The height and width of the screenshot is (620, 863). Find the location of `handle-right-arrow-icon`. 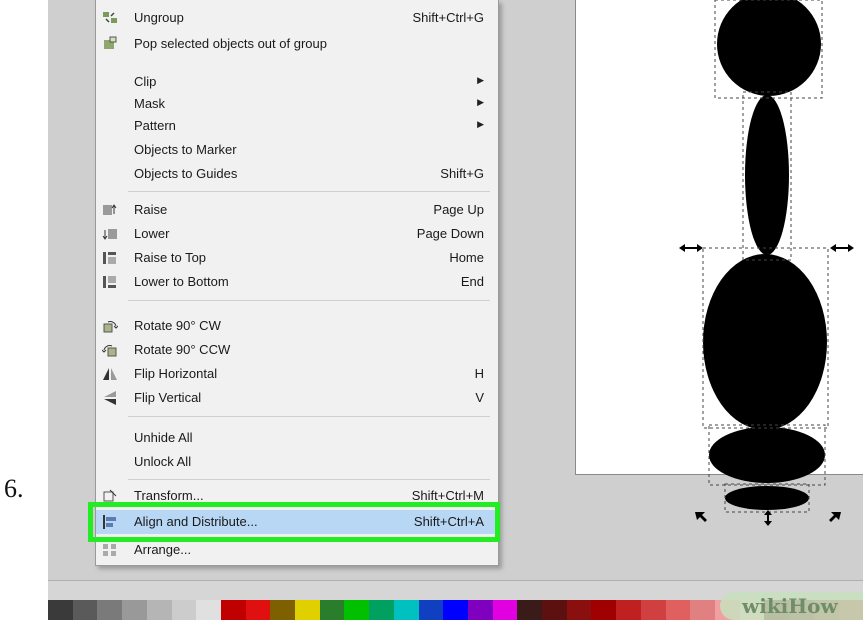

handle-right-arrow-icon is located at coordinates (842, 248).